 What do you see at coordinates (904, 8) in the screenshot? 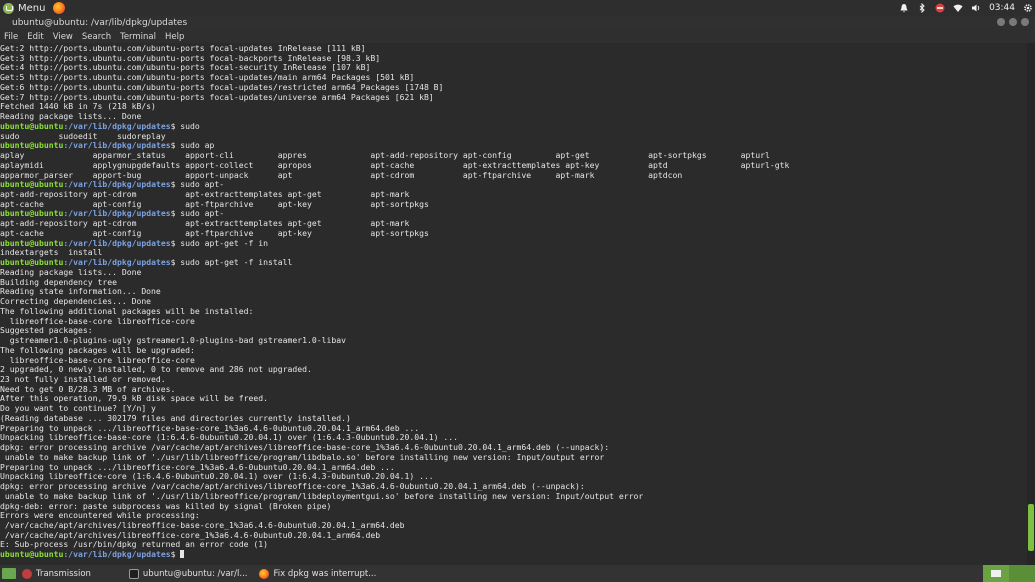
I see `notification-bell-icon` at bounding box center [904, 8].